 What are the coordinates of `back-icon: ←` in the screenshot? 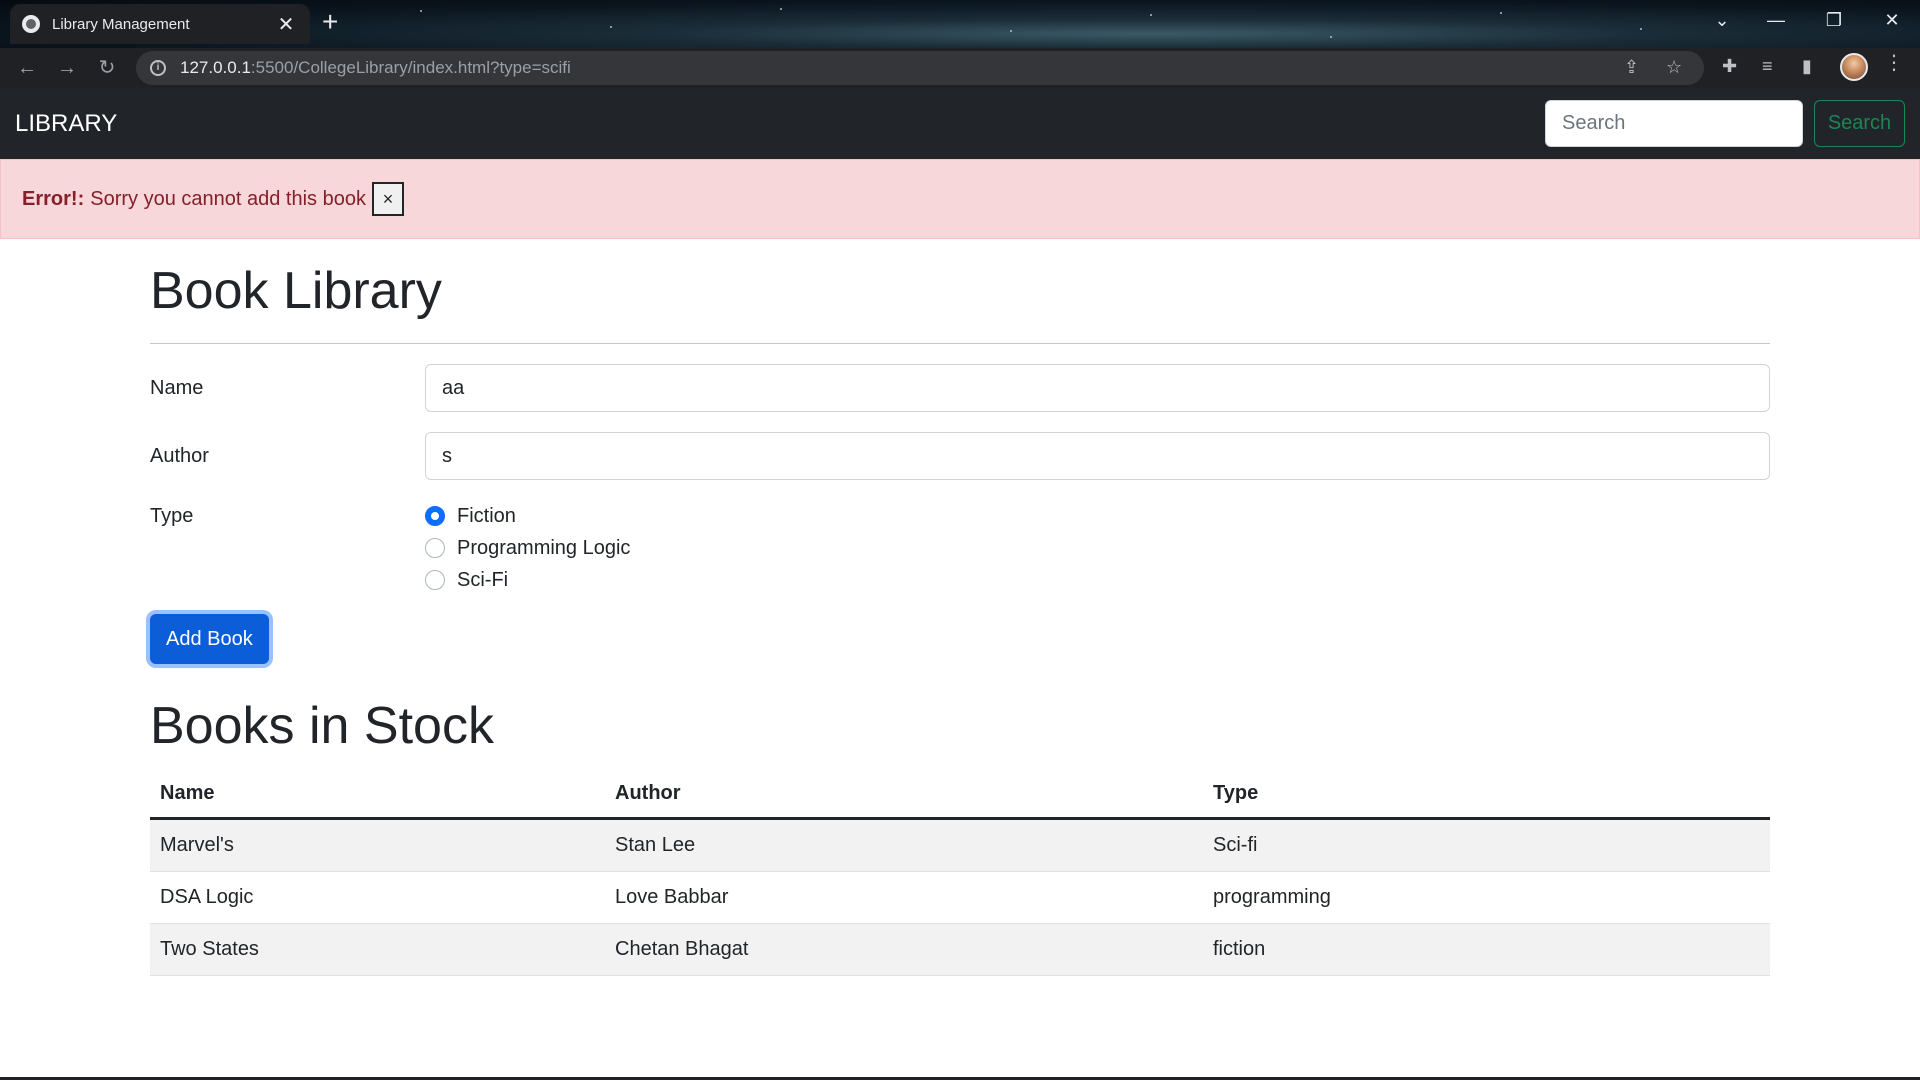 It's located at (27, 68).